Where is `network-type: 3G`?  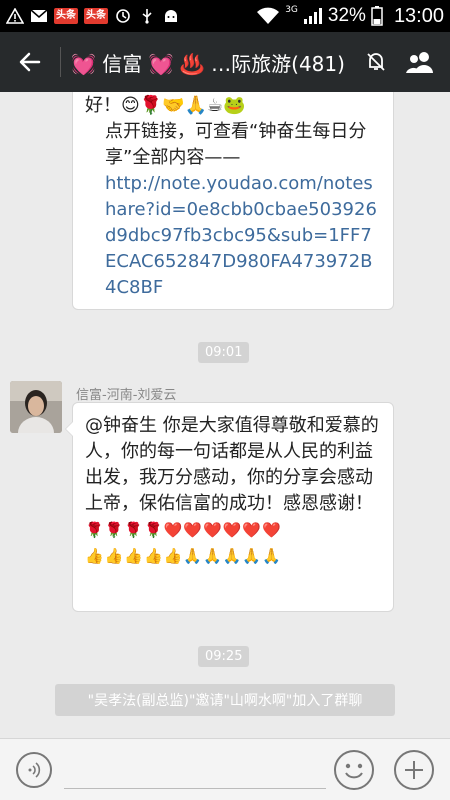
network-type: 3G is located at coordinates (291, 10).